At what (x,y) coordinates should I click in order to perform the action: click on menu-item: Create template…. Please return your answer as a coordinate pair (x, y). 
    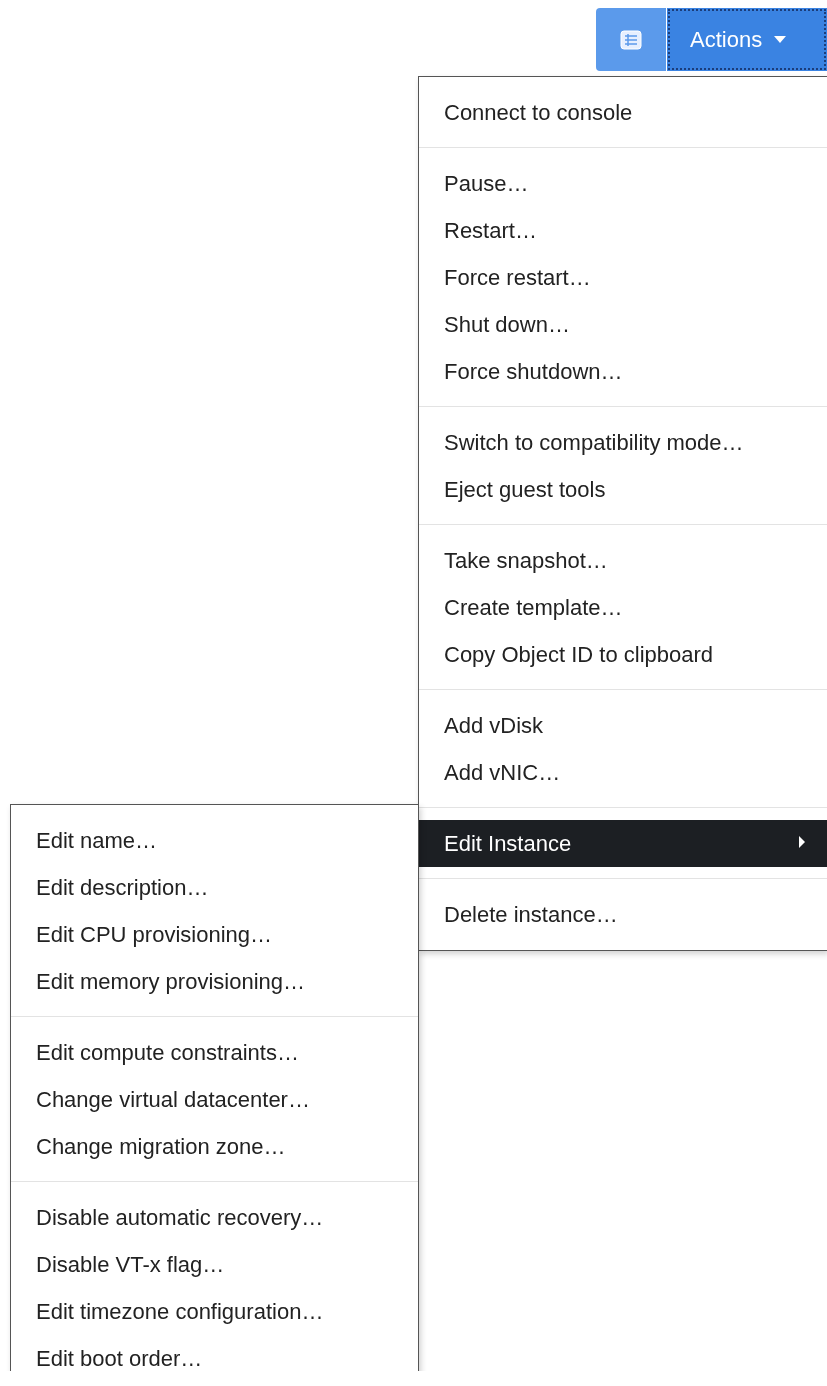
    Looking at the image, I should click on (623, 607).